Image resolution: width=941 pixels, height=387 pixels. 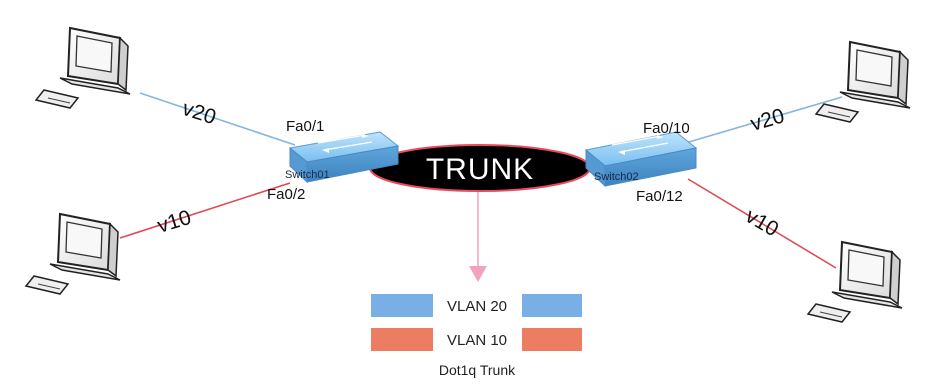 I want to click on legend-vlan10-label: VLAN 10, so click(x=477, y=340).